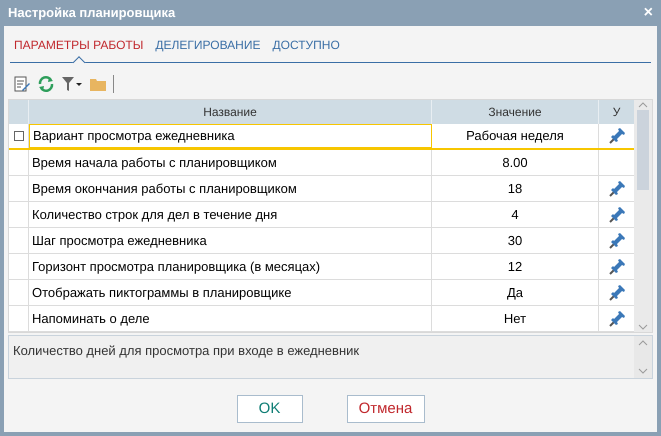 This screenshot has width=661, height=436. What do you see at coordinates (230, 292) in the screenshot?
I see `table-cell: Отображать пиктограммы в планировщике` at bounding box center [230, 292].